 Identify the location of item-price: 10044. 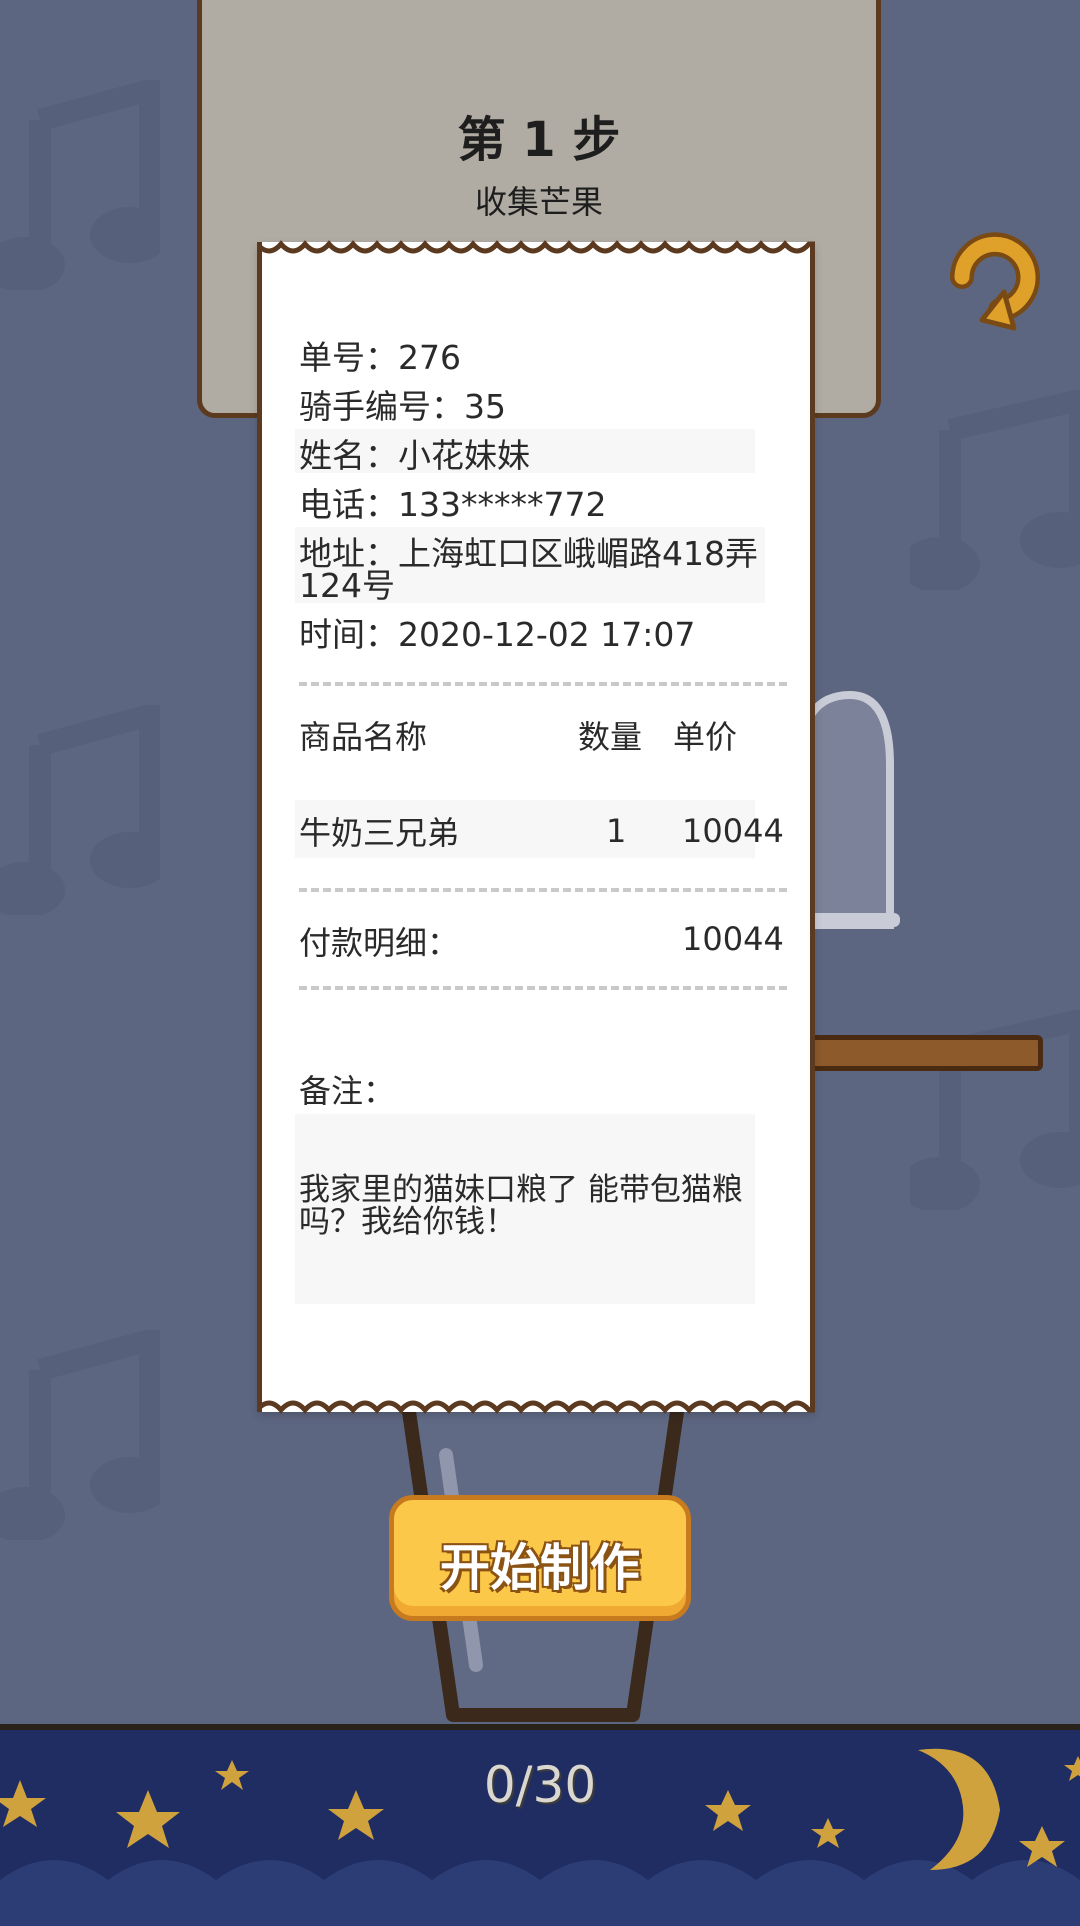
(733, 831).